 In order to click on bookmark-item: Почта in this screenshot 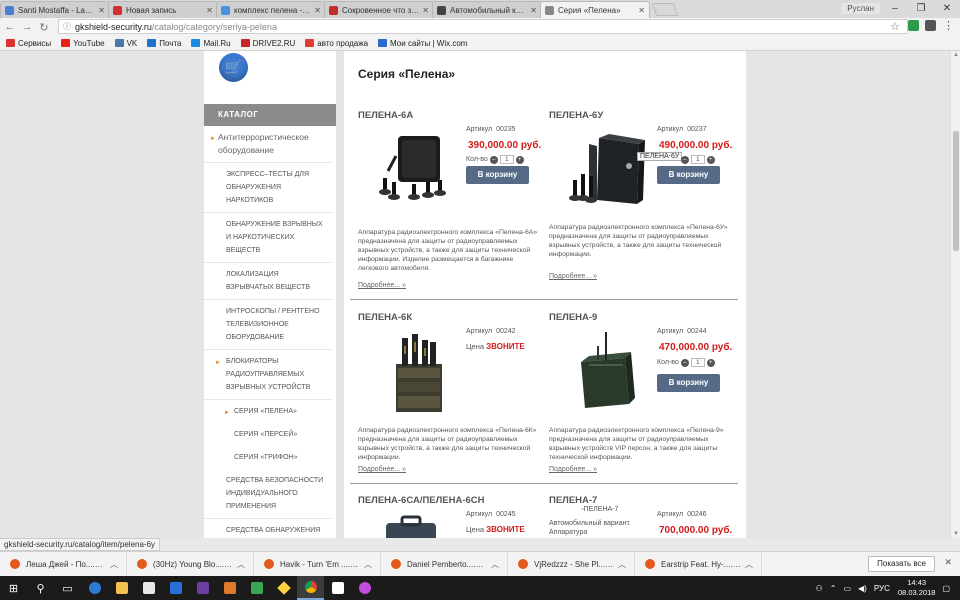, I will do `click(164, 43)`.